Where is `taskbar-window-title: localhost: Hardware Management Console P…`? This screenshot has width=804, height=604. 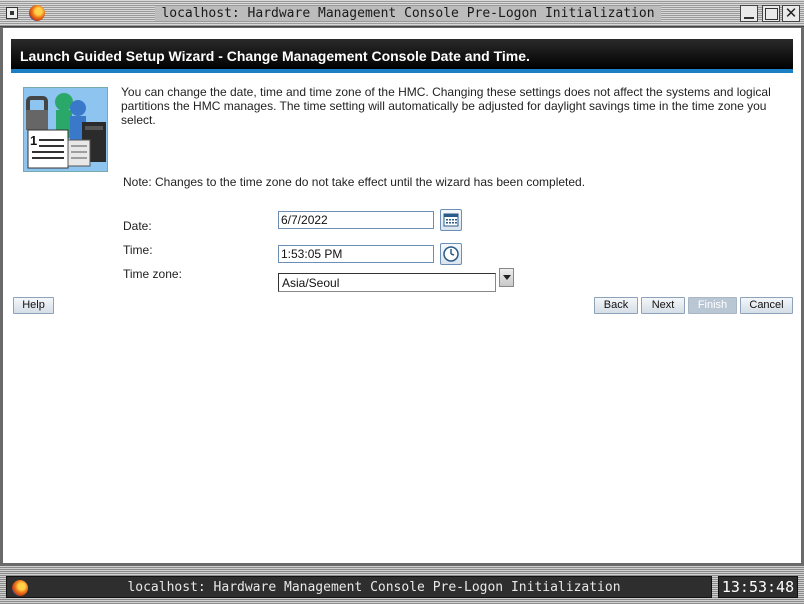 taskbar-window-title: localhost: Hardware Management Console P… is located at coordinates (374, 587).